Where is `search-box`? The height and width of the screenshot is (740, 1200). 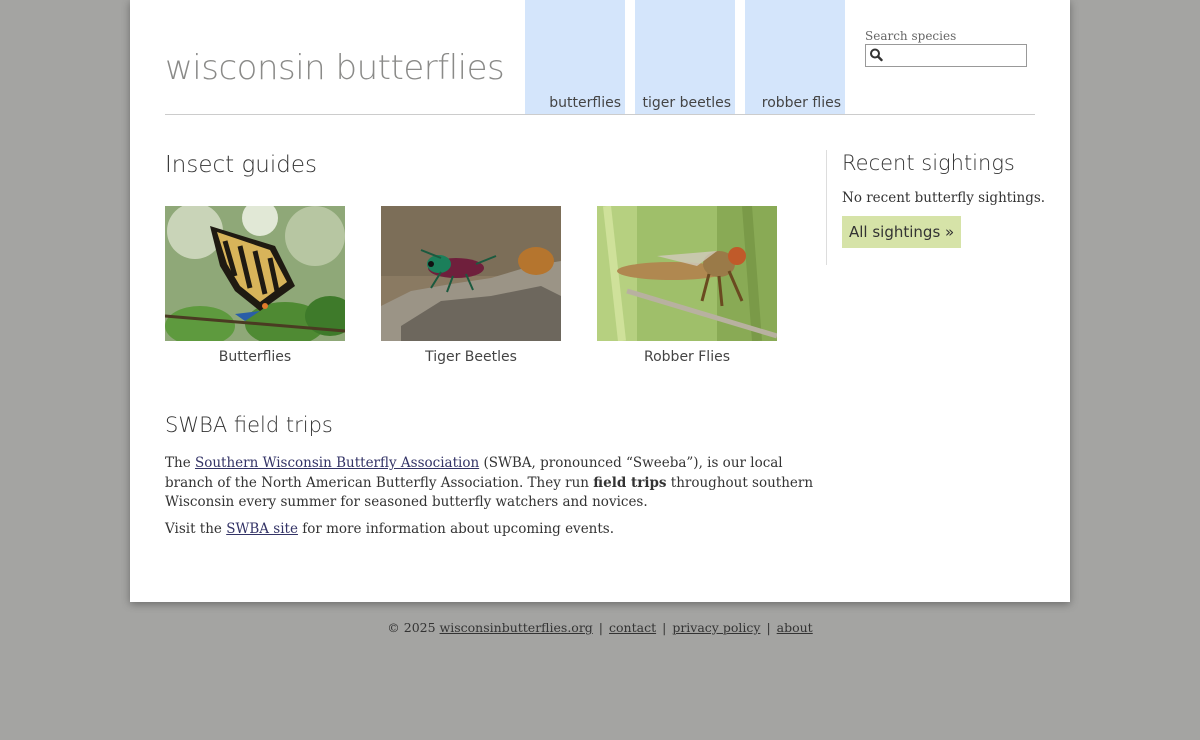
search-box is located at coordinates (946, 55).